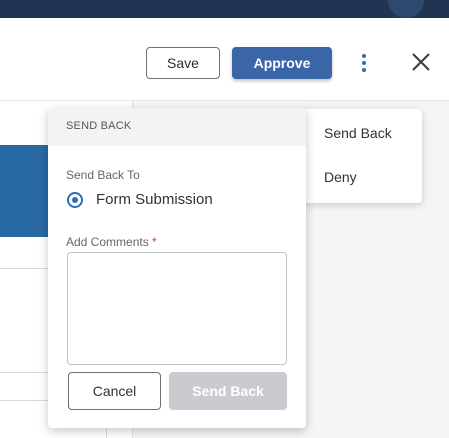  I want to click on form-section-highlight, so click(24, 191).